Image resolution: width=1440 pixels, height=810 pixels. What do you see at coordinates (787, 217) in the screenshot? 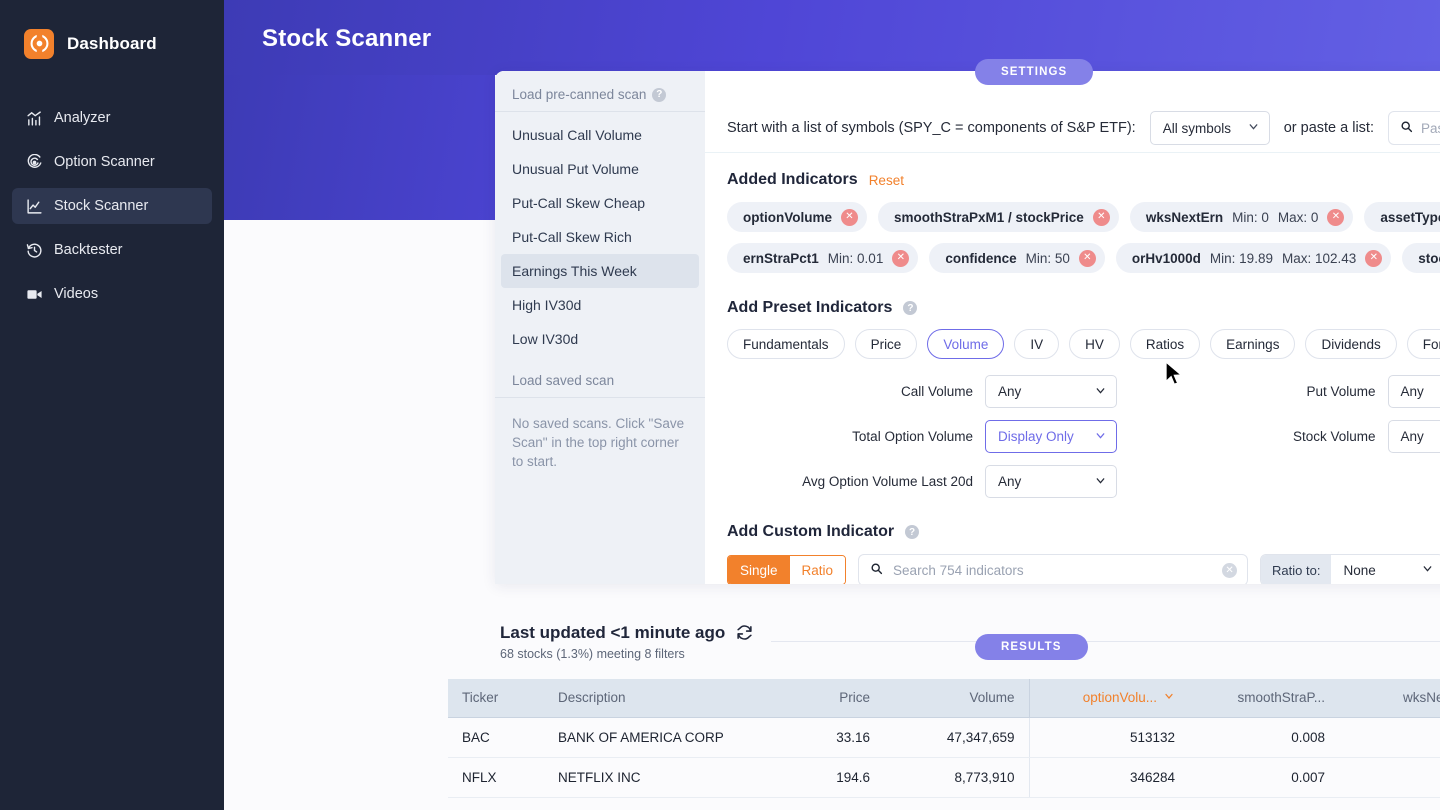
I see `indicator-chip-name: optionVolume` at bounding box center [787, 217].